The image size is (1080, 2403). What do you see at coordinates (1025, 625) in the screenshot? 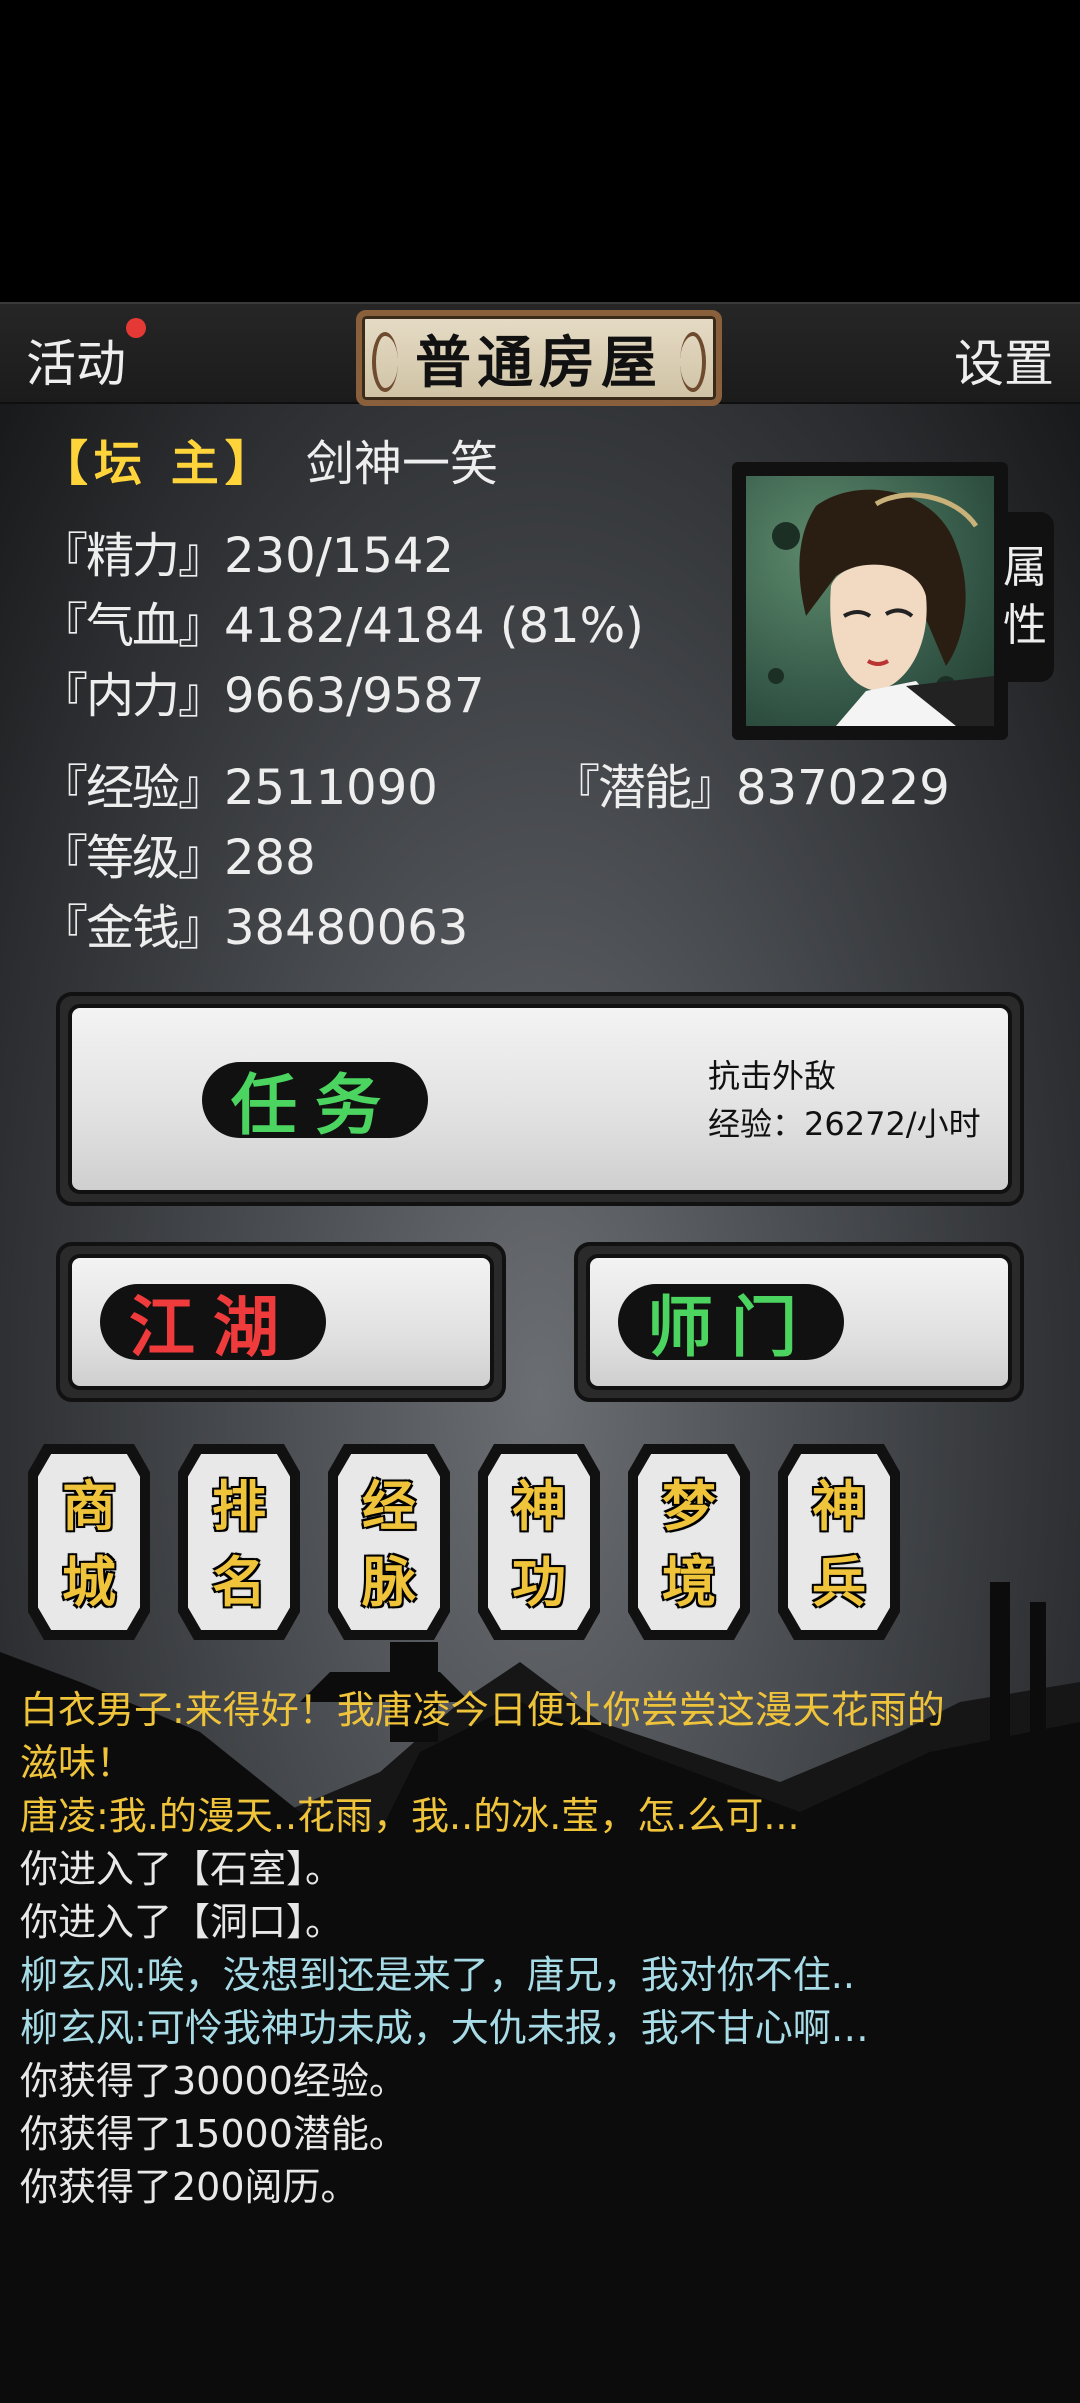
I see `attributes-tab-char-2: 性` at bounding box center [1025, 625].